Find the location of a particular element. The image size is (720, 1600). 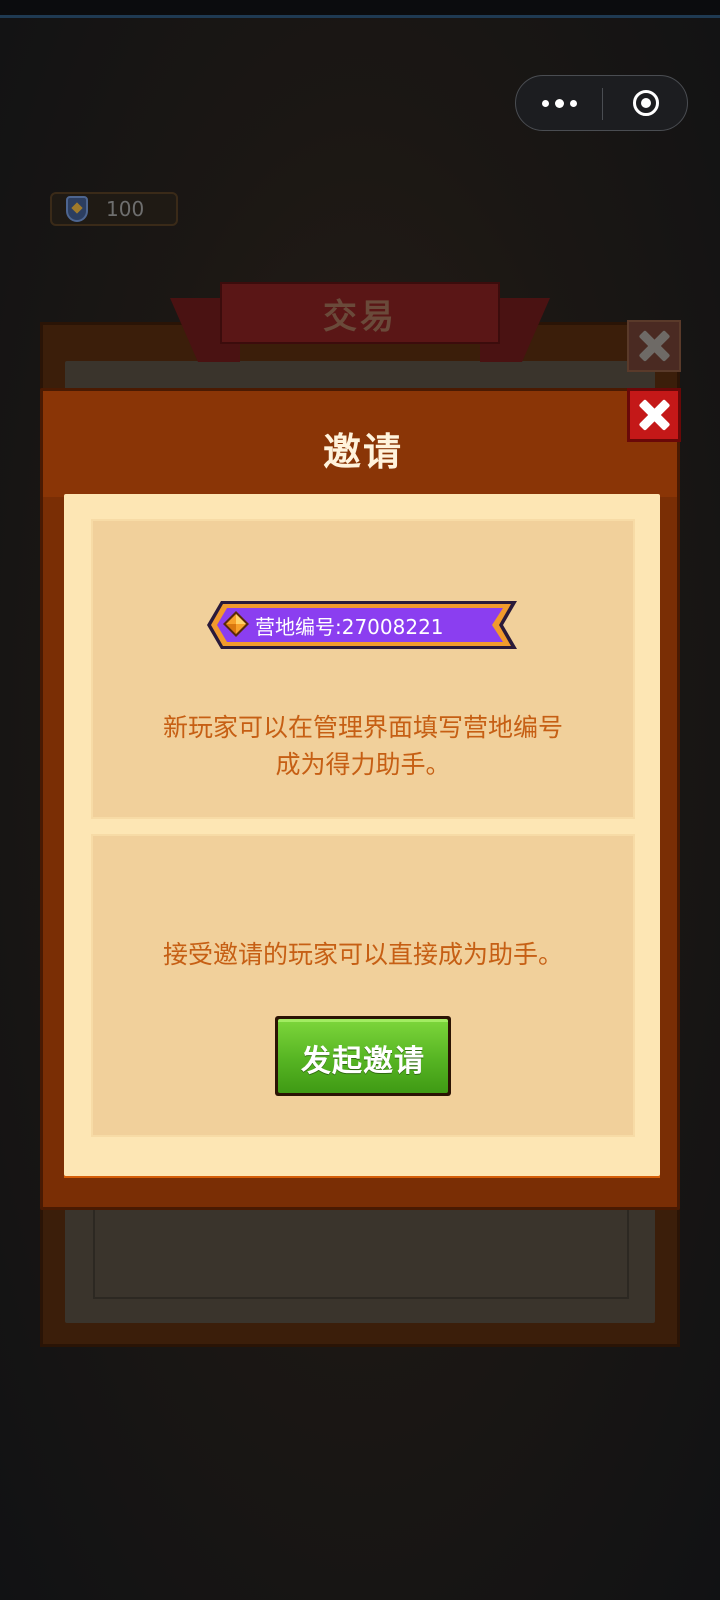

camp-id-badge: 营地编号:27008221 is located at coordinates (365, 625).